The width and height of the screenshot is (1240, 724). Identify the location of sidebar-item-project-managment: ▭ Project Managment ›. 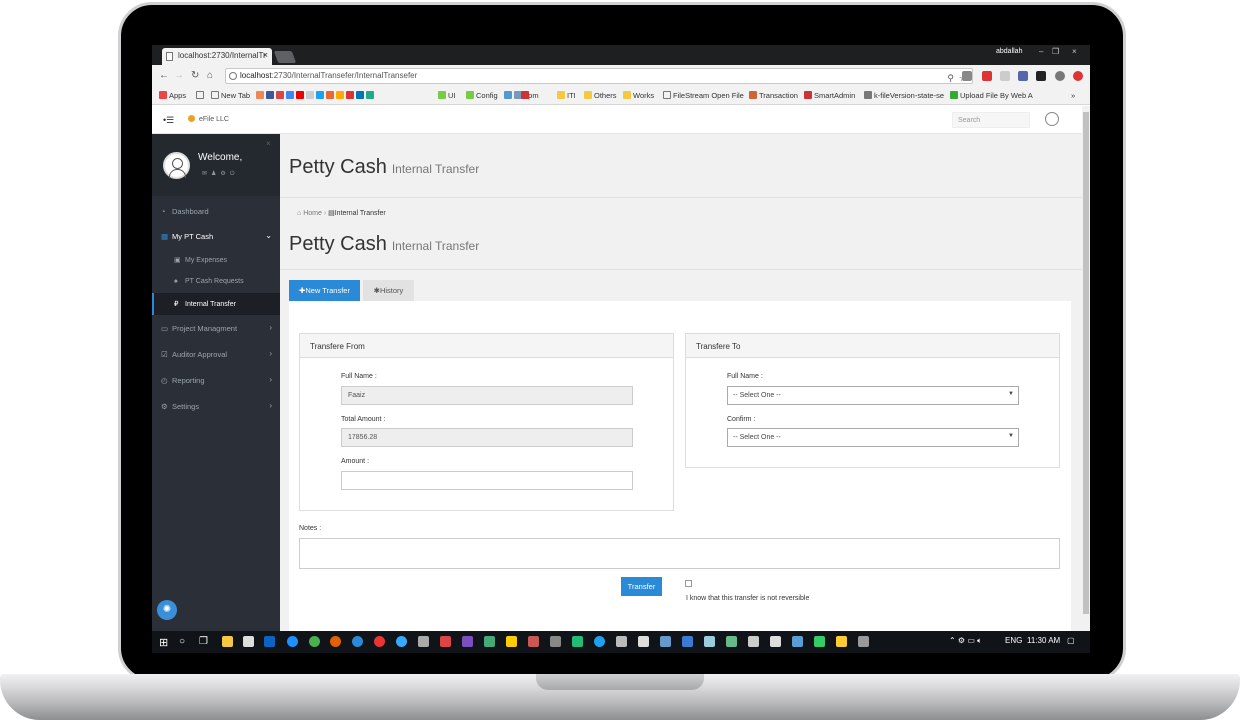
(216, 328).